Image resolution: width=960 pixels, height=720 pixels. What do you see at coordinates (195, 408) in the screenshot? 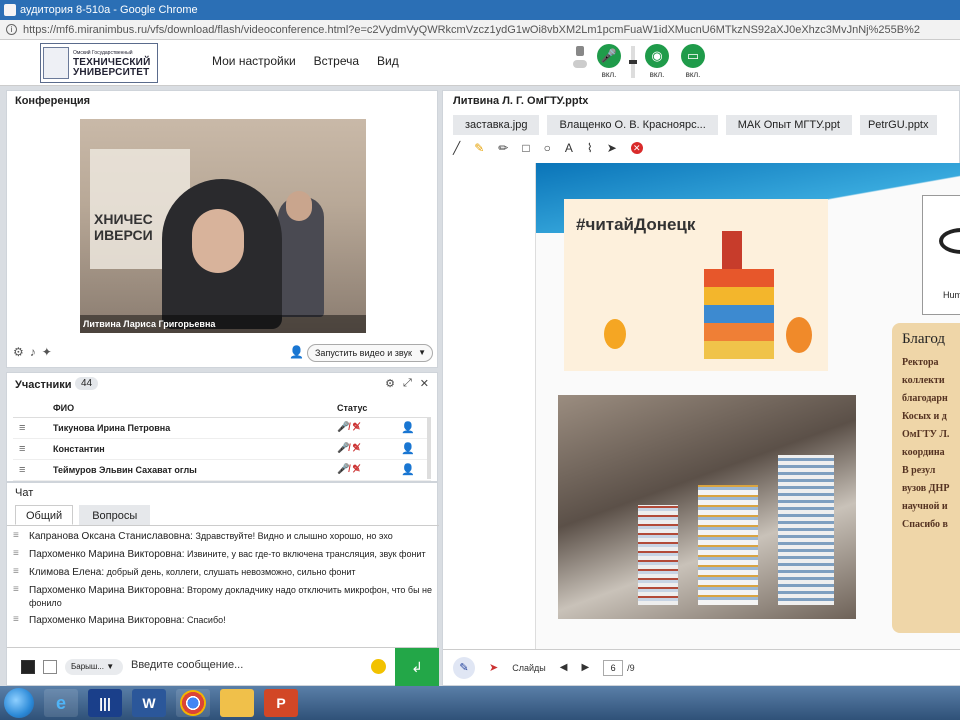
I see `column-name-header: ФИО` at bounding box center [195, 408].